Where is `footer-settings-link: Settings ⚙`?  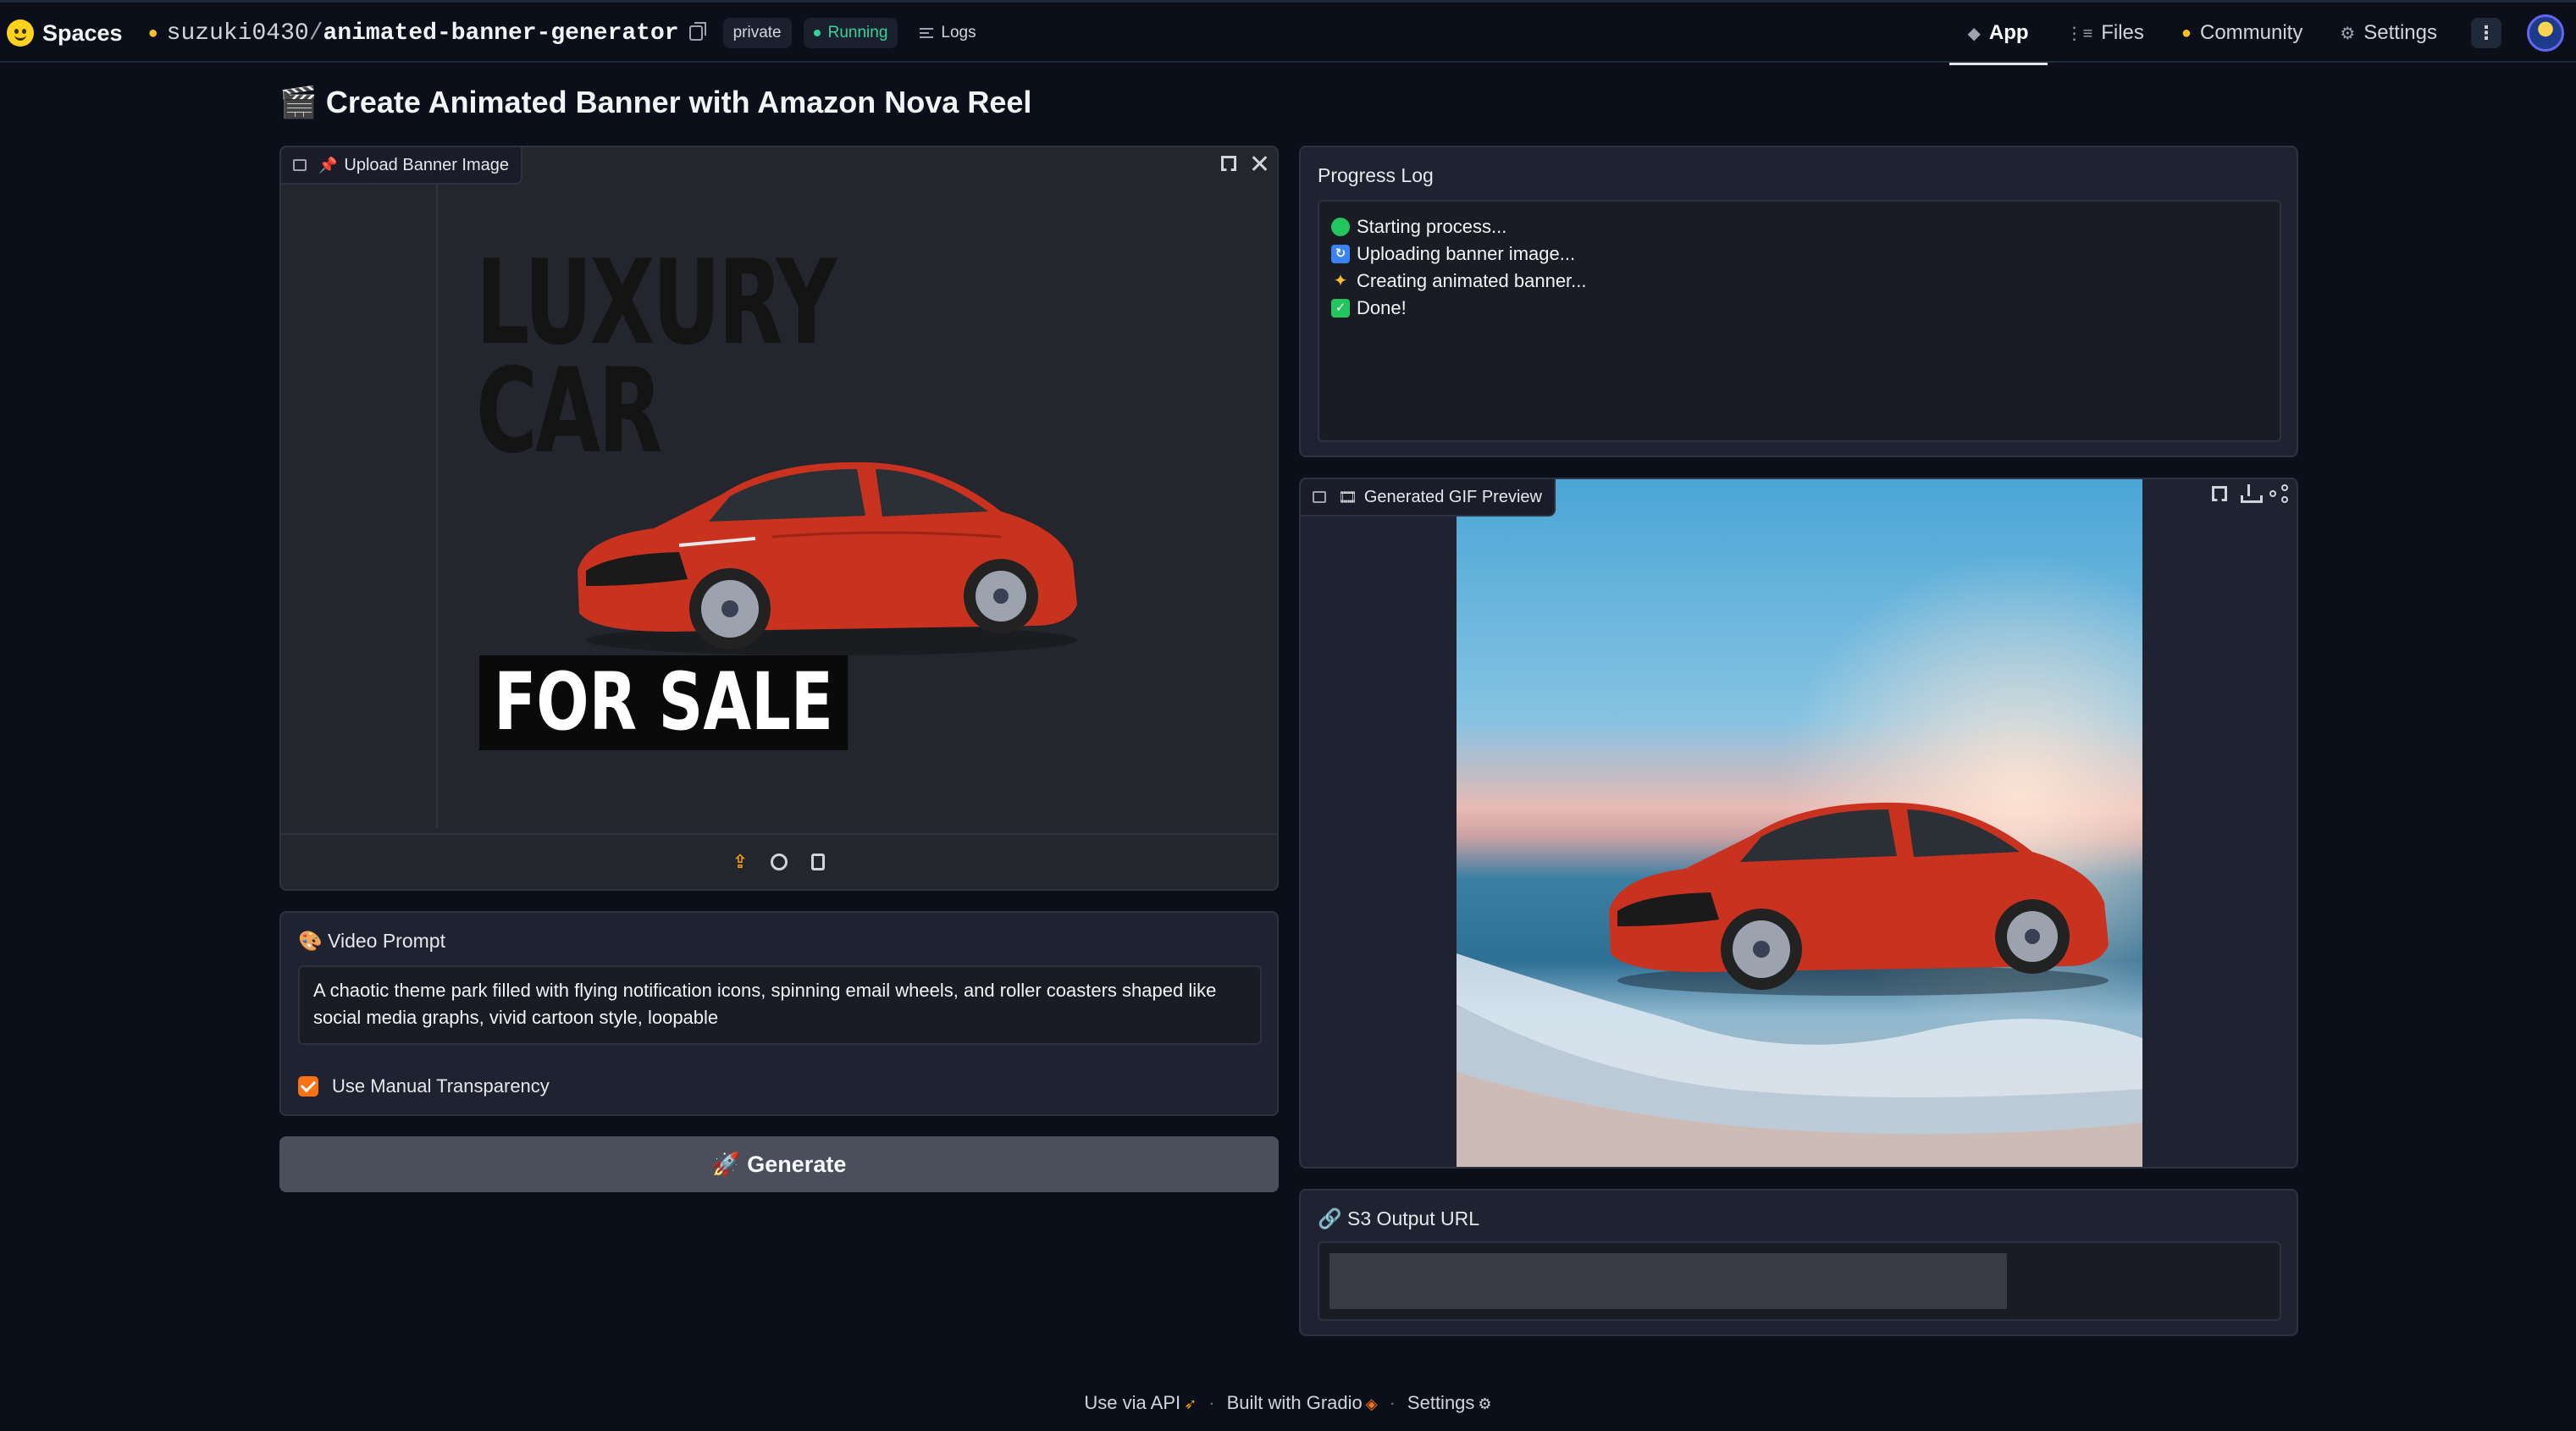
footer-settings-link: Settings ⚙ is located at coordinates (1449, 1403).